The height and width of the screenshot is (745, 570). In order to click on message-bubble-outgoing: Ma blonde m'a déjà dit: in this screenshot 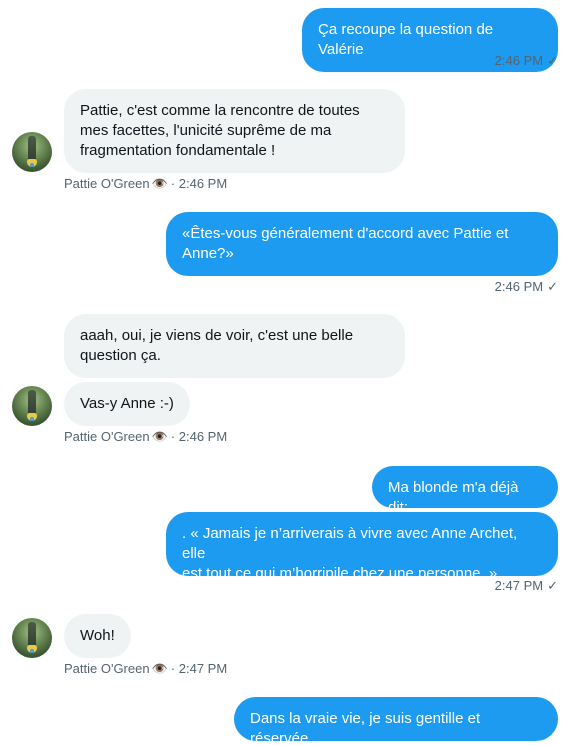, I will do `click(465, 491)`.